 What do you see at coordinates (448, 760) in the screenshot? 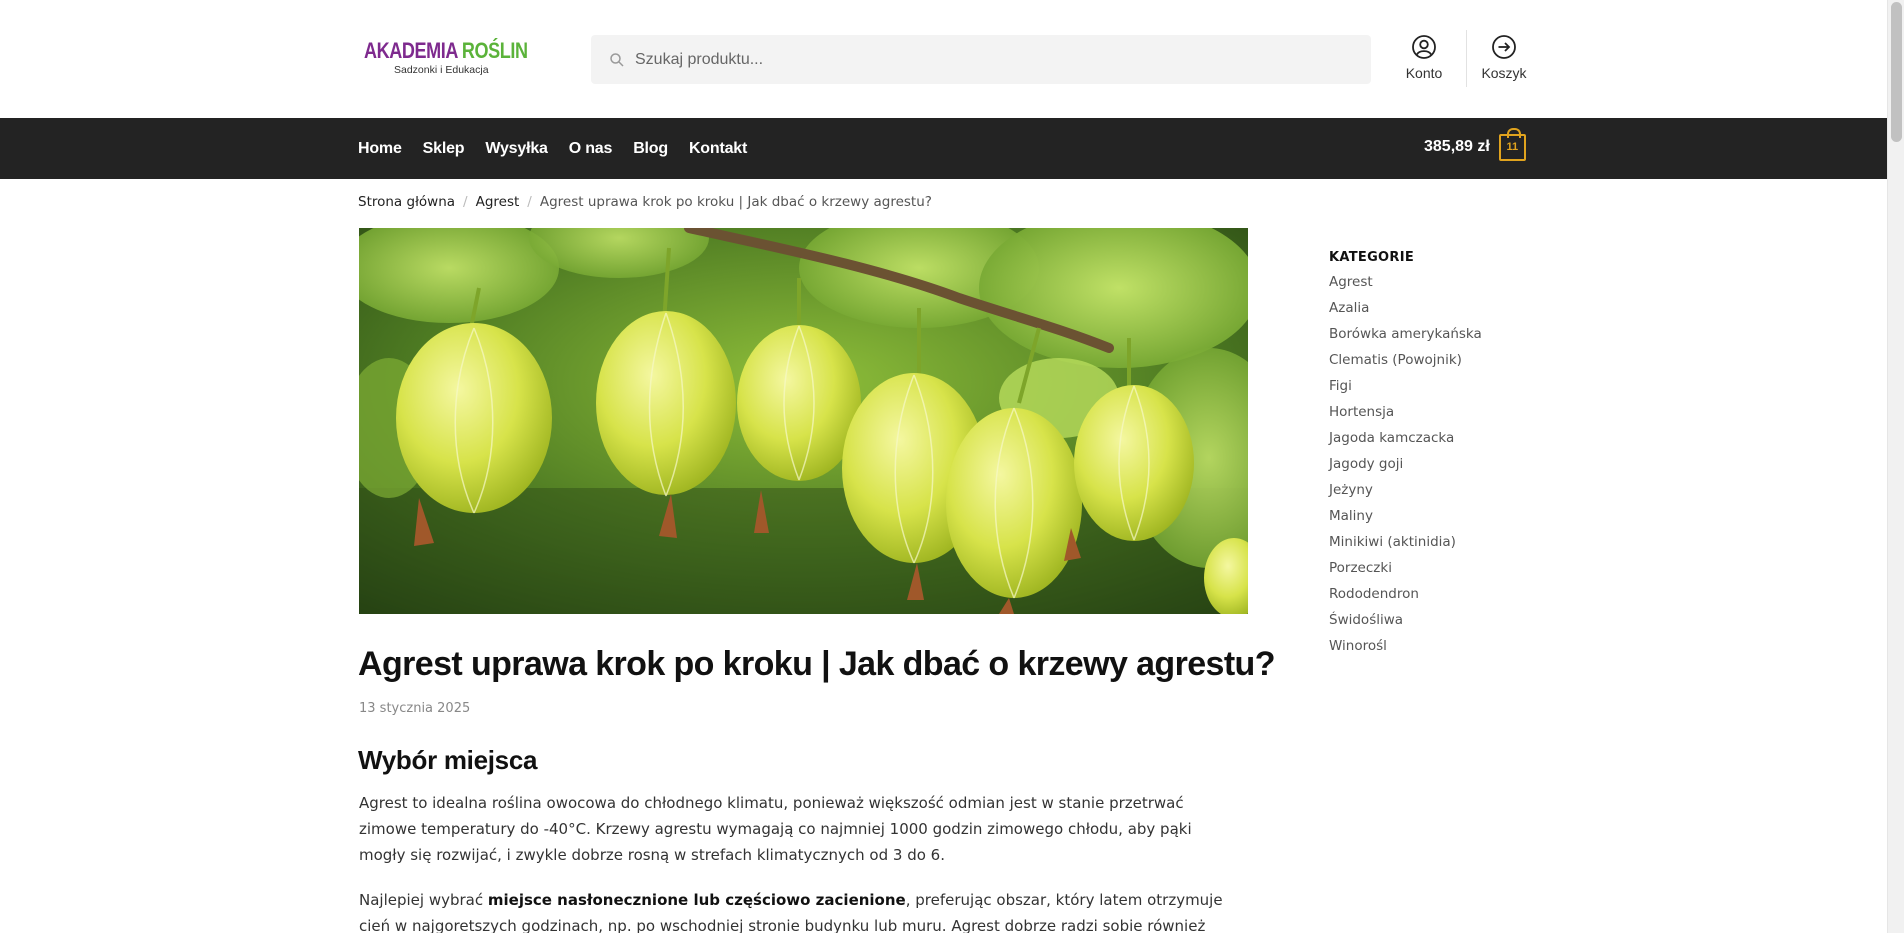
I see `section-heading: Wybór miejsca` at bounding box center [448, 760].